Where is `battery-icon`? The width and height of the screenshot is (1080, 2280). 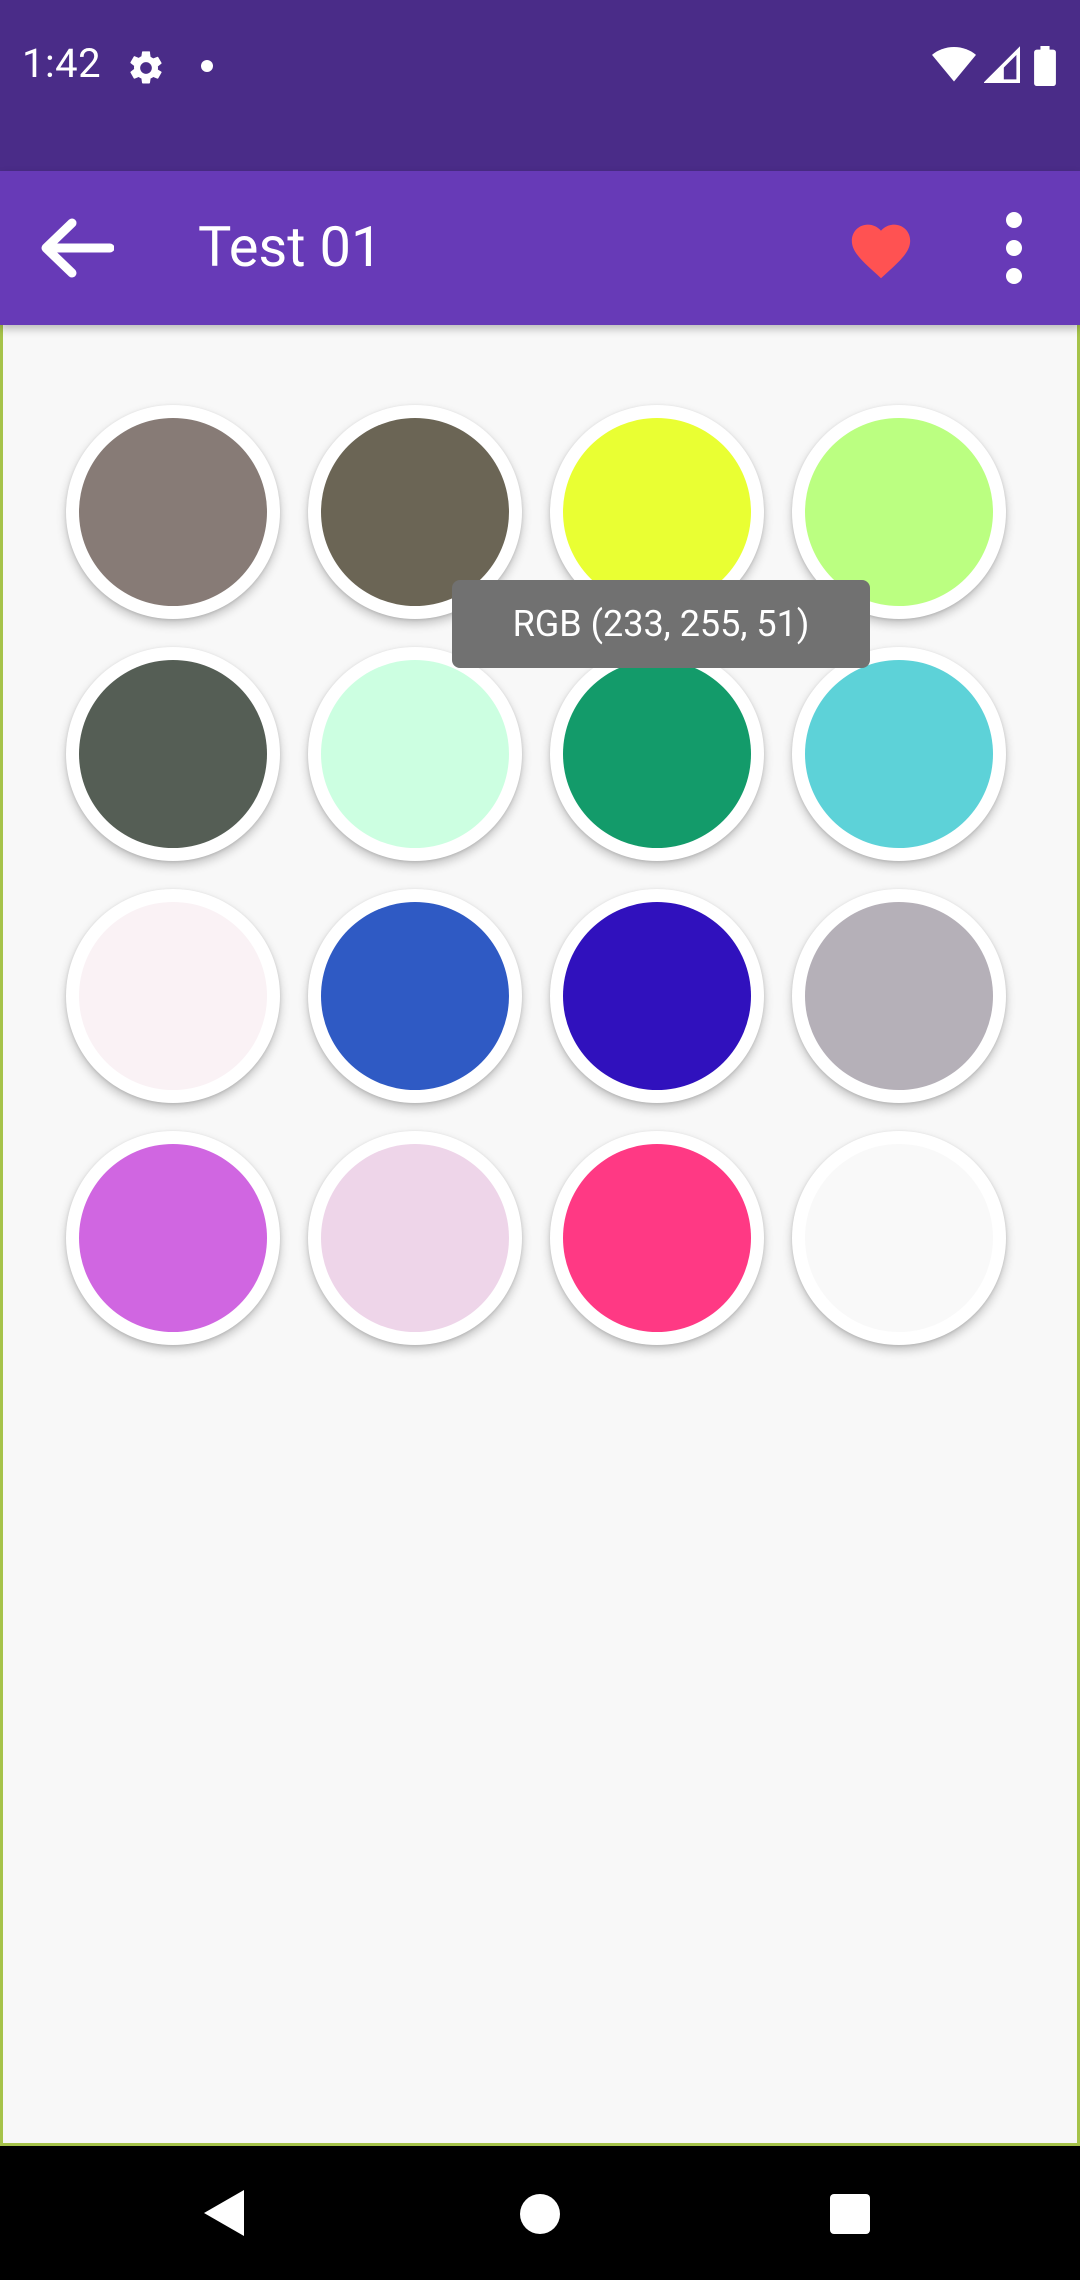 battery-icon is located at coordinates (1045, 66).